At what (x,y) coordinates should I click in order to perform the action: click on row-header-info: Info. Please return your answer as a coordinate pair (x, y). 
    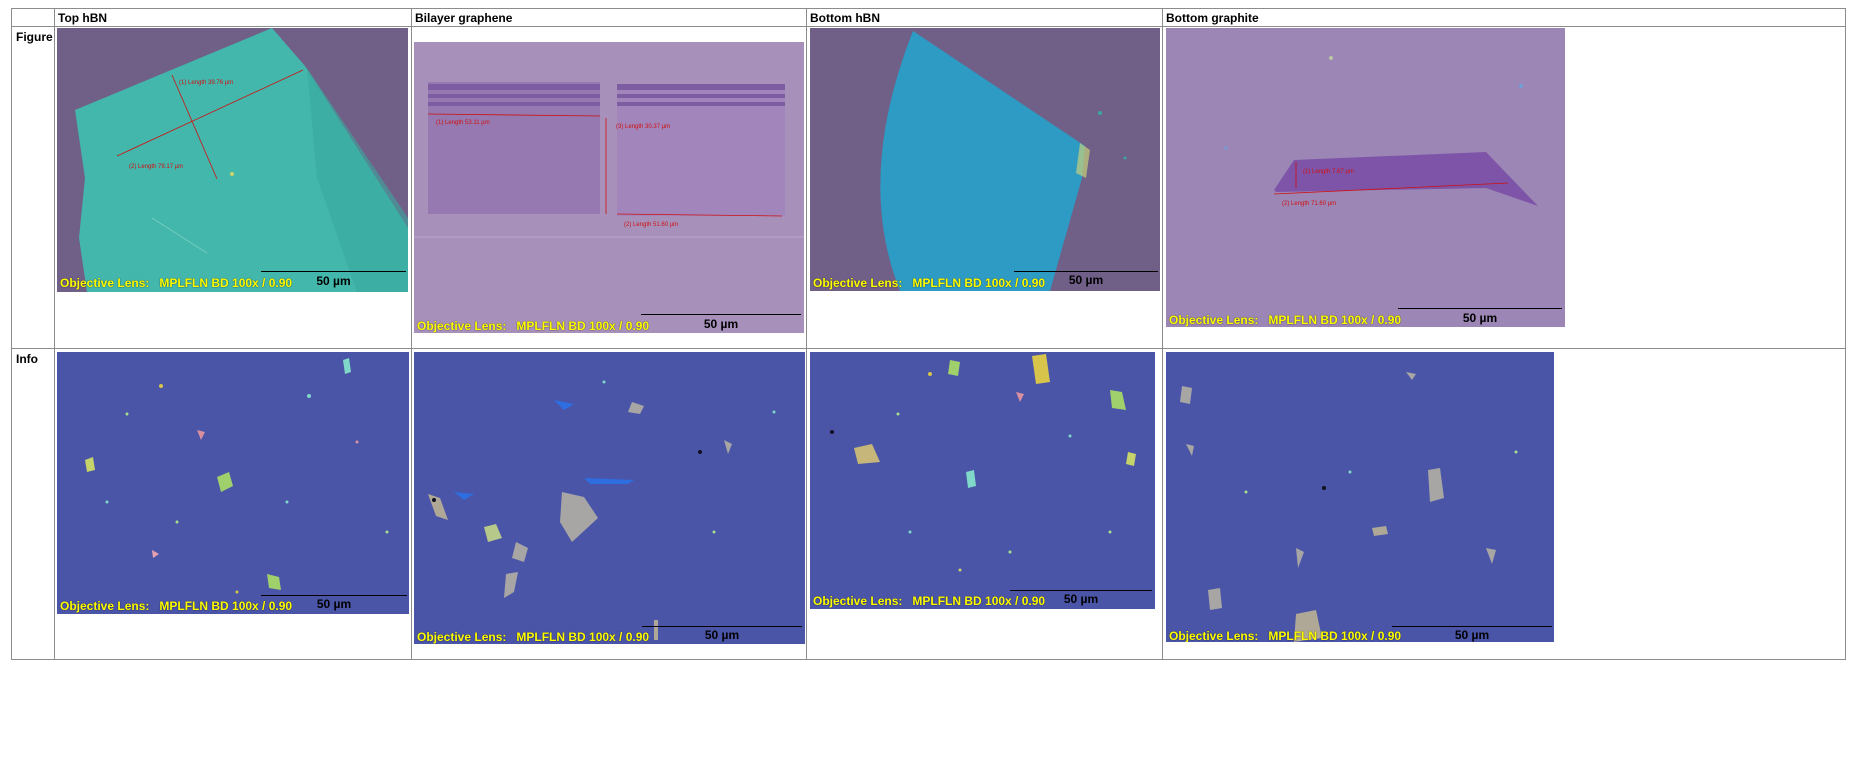
    Looking at the image, I should click on (27, 359).